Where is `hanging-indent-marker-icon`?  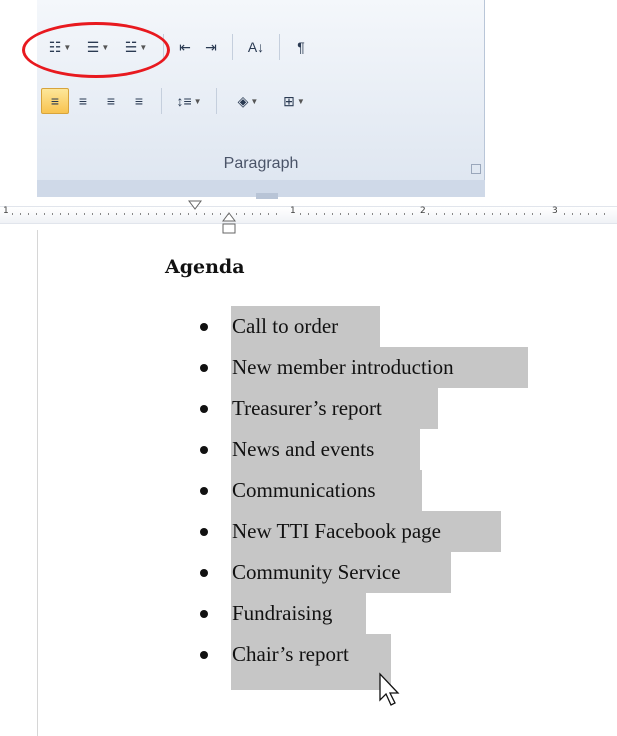 hanging-indent-marker-icon is located at coordinates (229, 223).